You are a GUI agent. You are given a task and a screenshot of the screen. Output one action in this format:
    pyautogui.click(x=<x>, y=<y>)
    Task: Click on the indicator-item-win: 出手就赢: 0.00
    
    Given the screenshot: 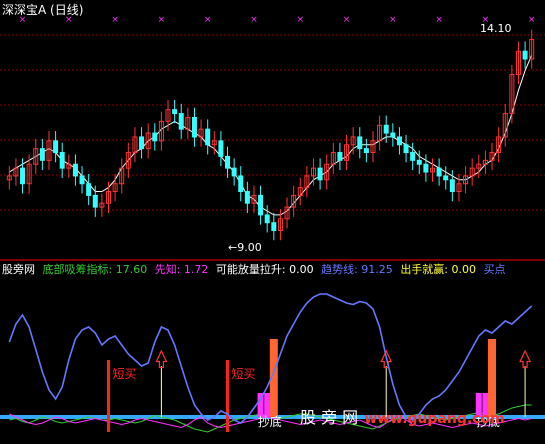 What is the action you would take?
    pyautogui.click(x=438, y=269)
    